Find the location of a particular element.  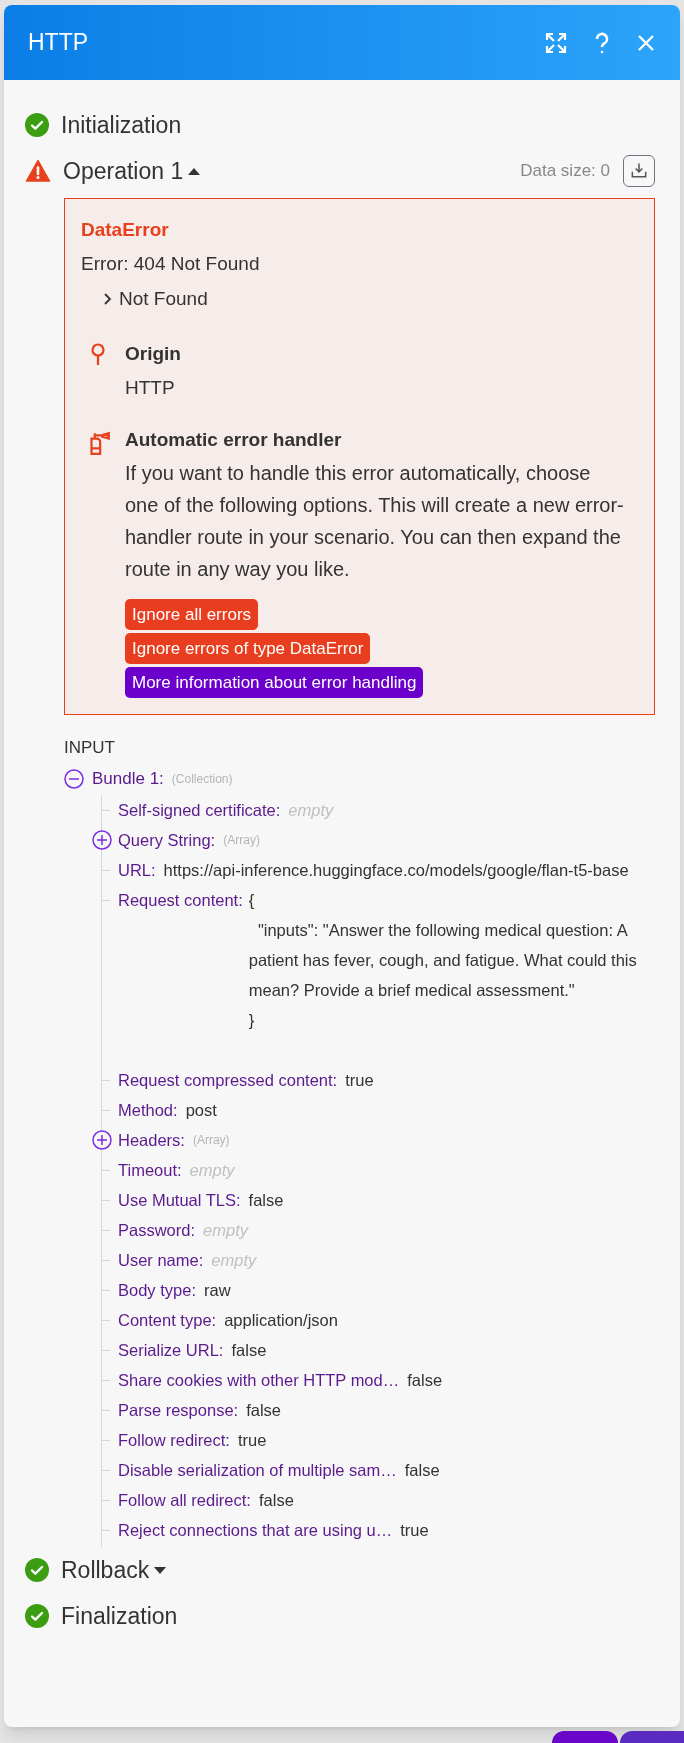

field-value: application/json is located at coordinates (281, 1320).